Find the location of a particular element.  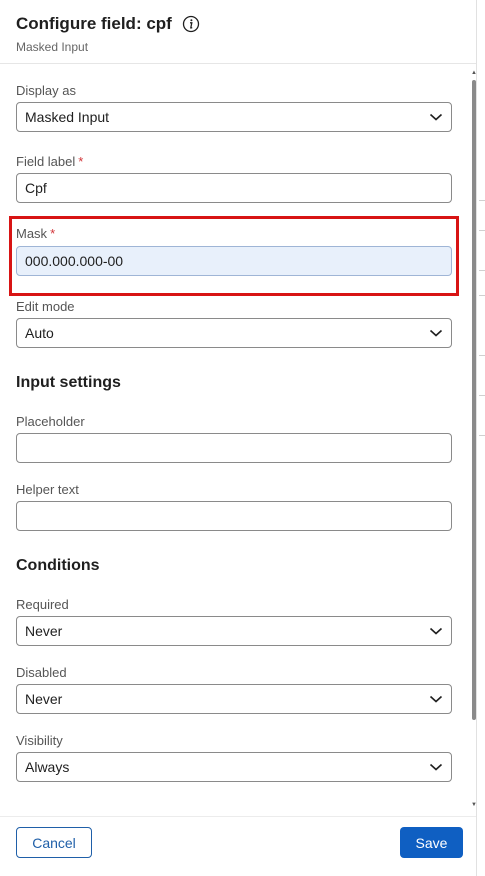

disabled-value: Never is located at coordinates (44, 699).